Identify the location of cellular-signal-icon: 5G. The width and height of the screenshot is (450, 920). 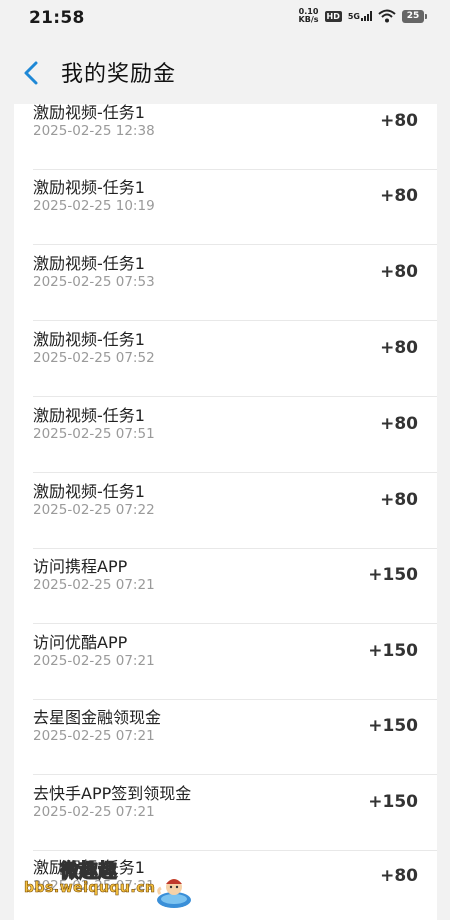
(360, 16).